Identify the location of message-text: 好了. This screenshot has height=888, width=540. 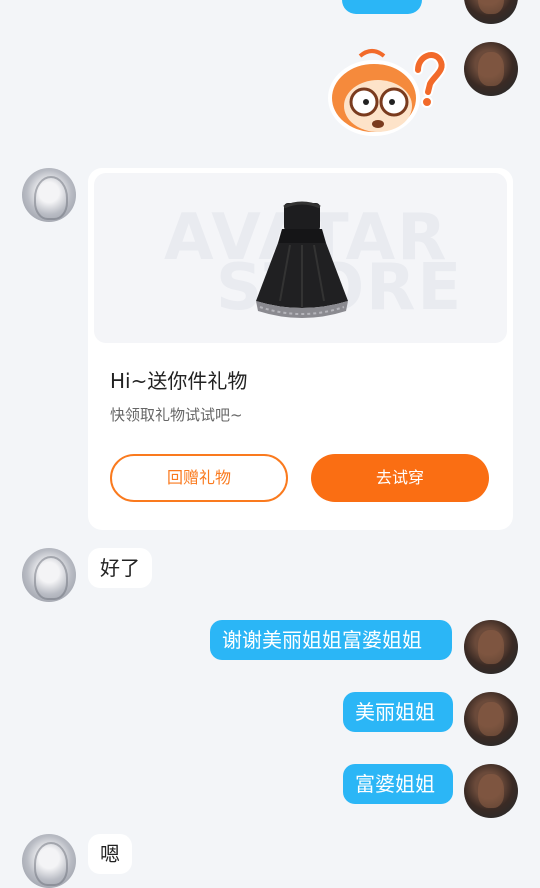
(120, 568).